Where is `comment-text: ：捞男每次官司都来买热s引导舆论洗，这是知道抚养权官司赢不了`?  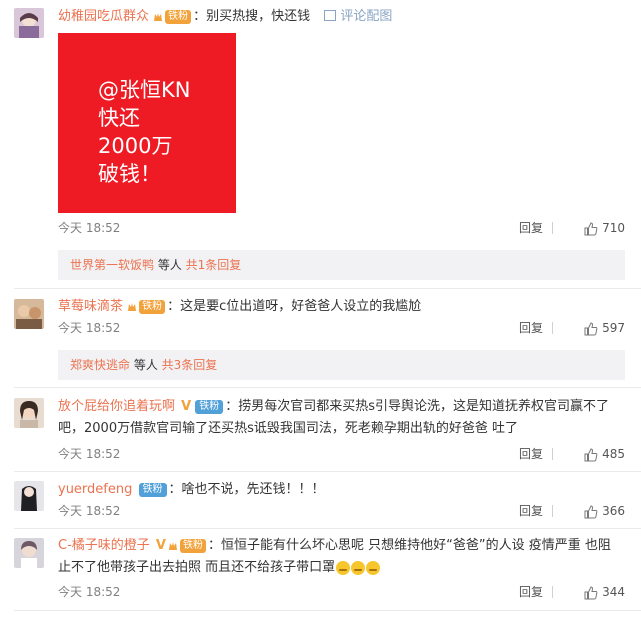
comment-text: ：捞男每次官司都来买热s引导舆论洗，这是知道抚养权官司赢不了 is located at coordinates (417, 406).